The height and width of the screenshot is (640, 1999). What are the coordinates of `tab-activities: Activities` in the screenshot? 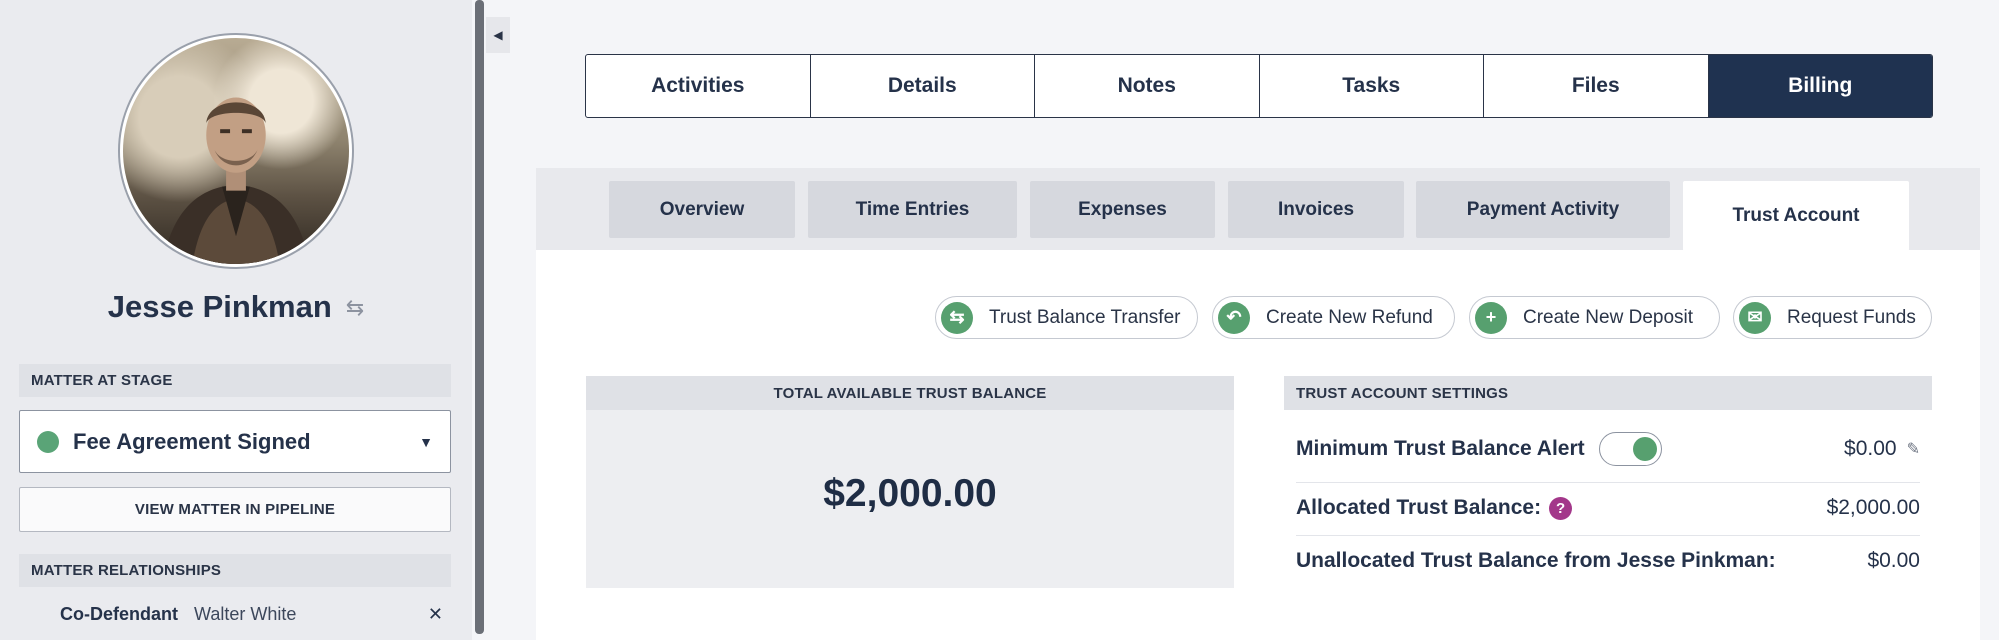 It's located at (698, 86).